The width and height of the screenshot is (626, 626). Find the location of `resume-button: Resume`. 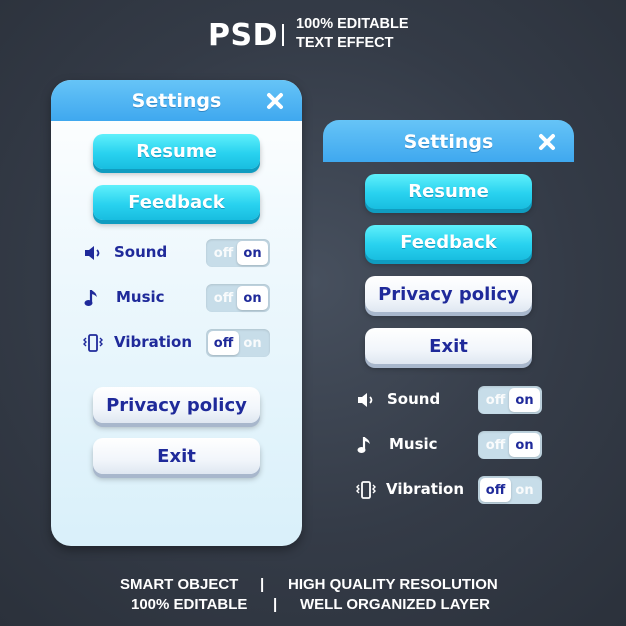

resume-button: Resume is located at coordinates (176, 151).